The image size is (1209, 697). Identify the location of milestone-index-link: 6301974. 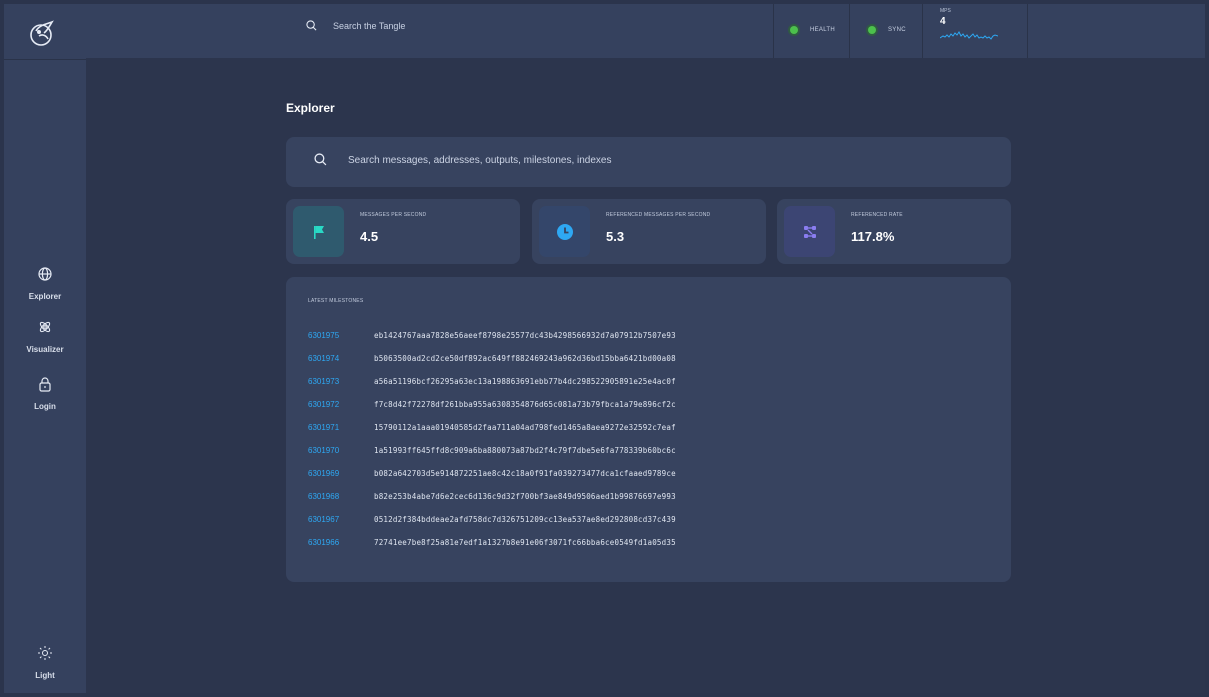
(341, 358).